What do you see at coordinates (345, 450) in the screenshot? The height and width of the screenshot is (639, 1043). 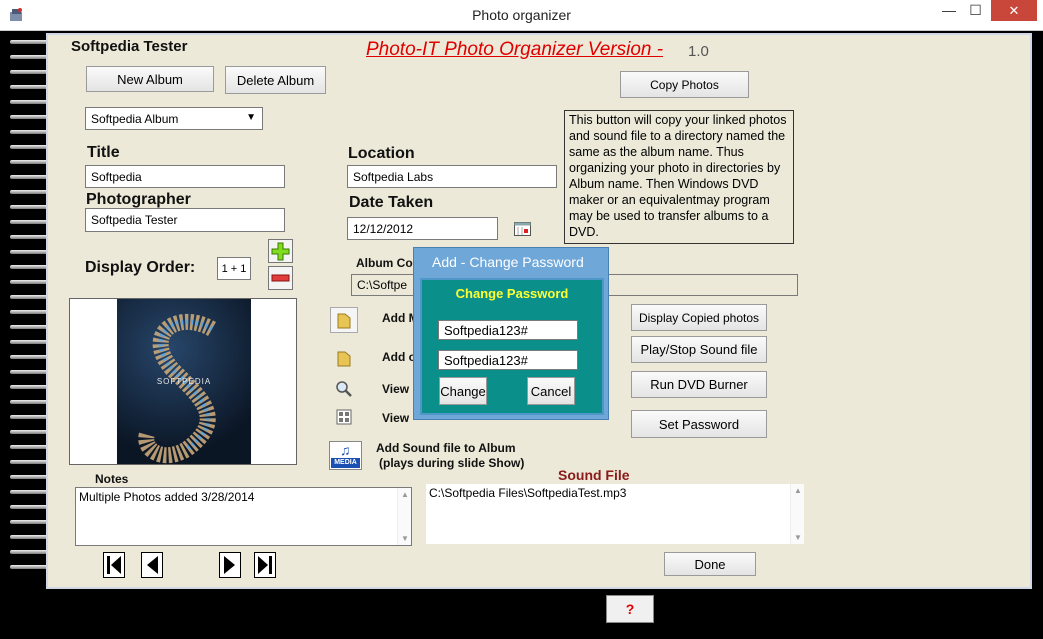 I see `music-note-icon: ♫` at bounding box center [345, 450].